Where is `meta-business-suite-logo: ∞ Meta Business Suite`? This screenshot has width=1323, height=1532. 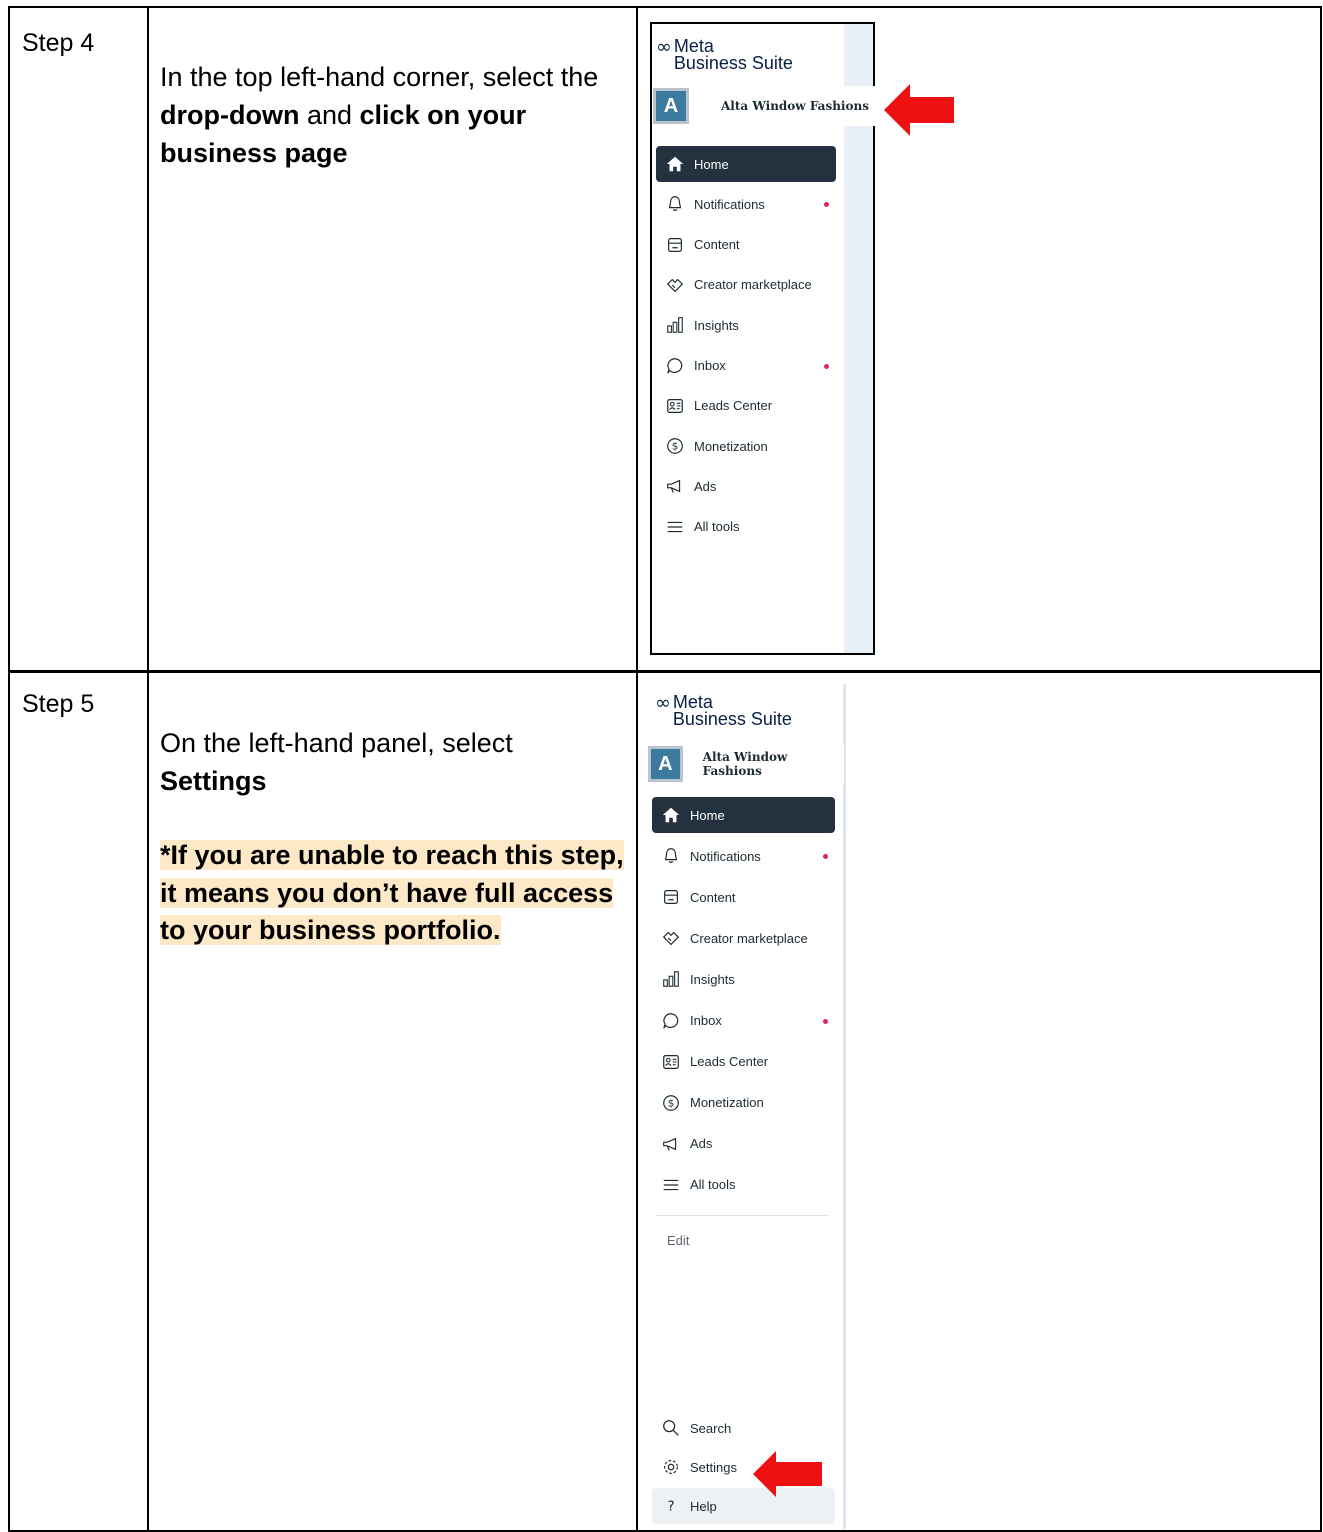
meta-business-suite-logo: ∞ Meta Business Suite is located at coordinates (724, 54).